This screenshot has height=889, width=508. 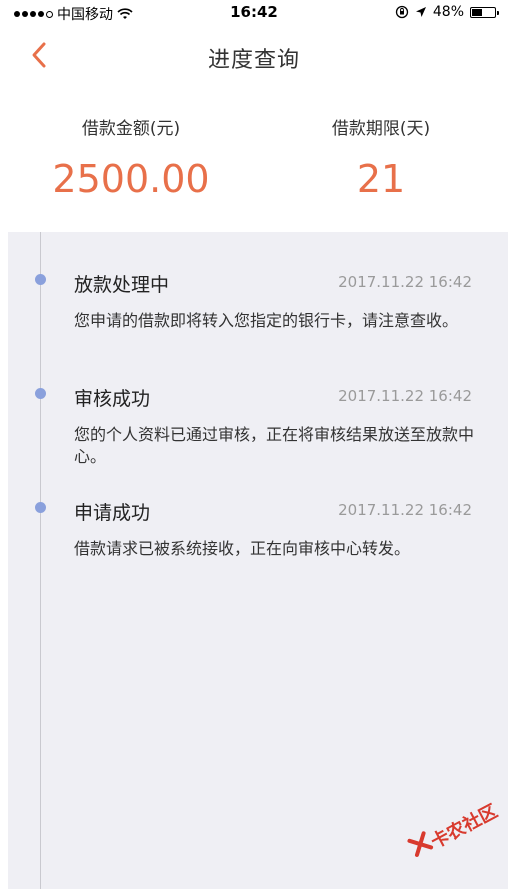 I want to click on loan-term-label: 借款期限(天), so click(x=381, y=129).